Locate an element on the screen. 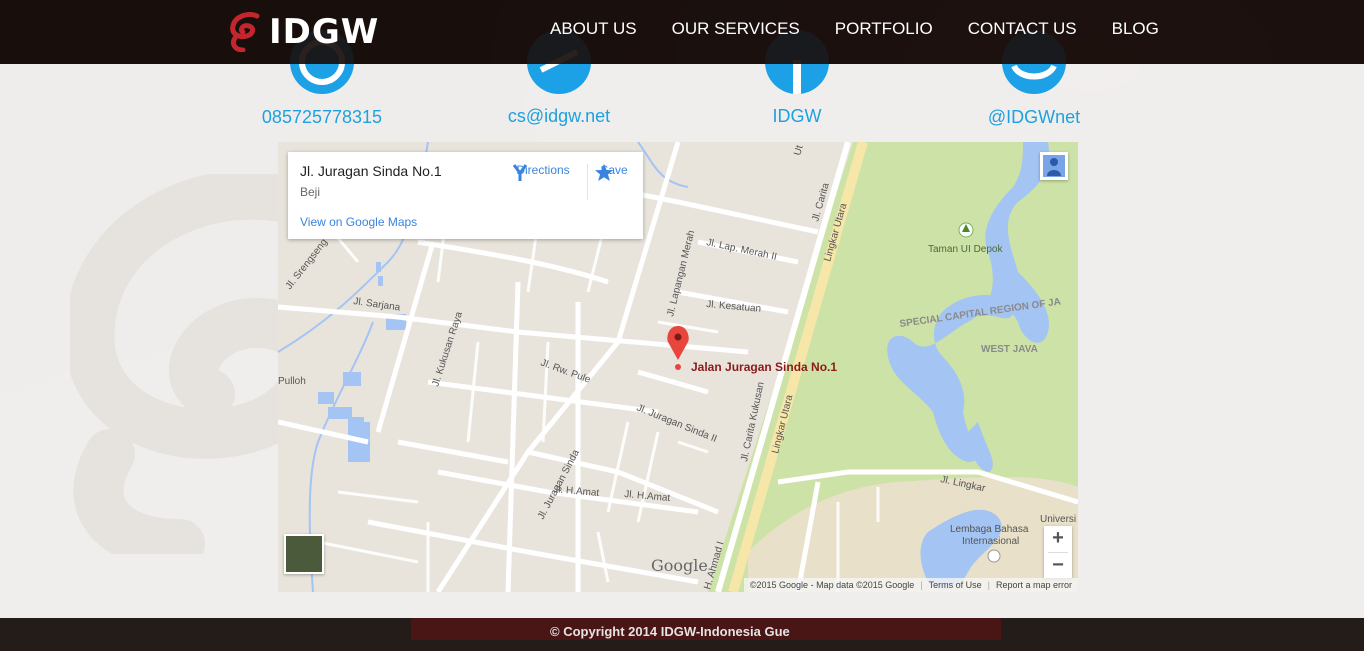 Image resolution: width=1364 pixels, height=651 pixels. directions-icon is located at coordinates (520, 172).